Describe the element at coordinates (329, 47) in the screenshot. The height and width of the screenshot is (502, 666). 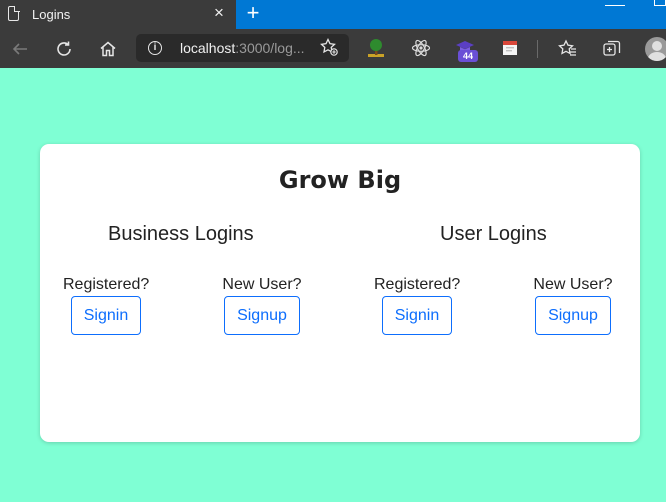
I see `add-favorite-icon` at that location.